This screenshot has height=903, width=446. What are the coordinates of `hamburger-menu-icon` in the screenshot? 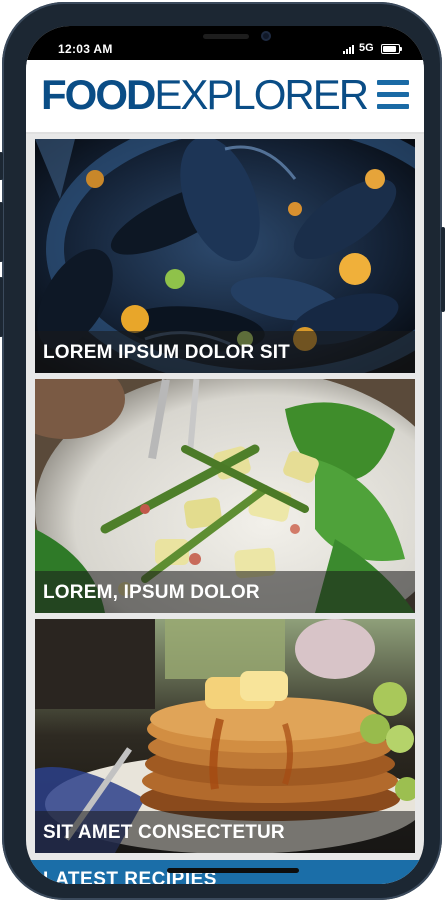 It's located at (393, 95).